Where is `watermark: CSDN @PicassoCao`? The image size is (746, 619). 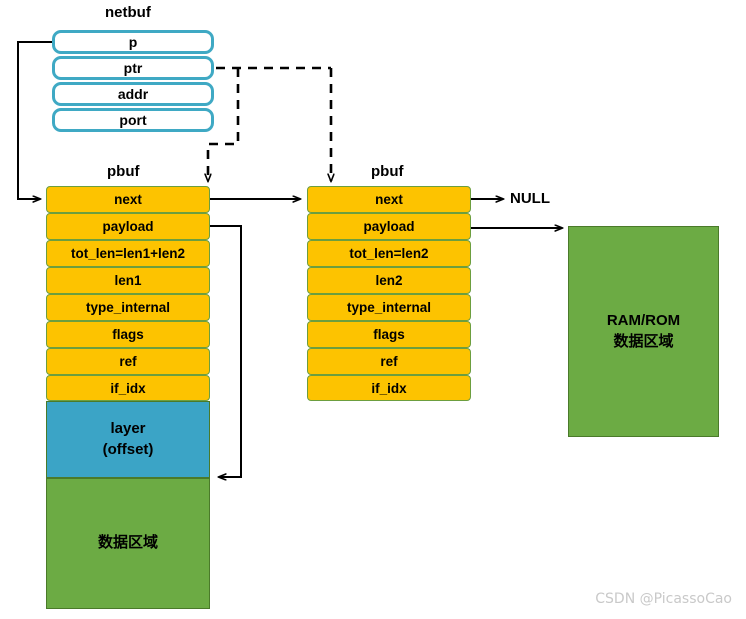 watermark: CSDN @PicassoCao is located at coordinates (663, 599).